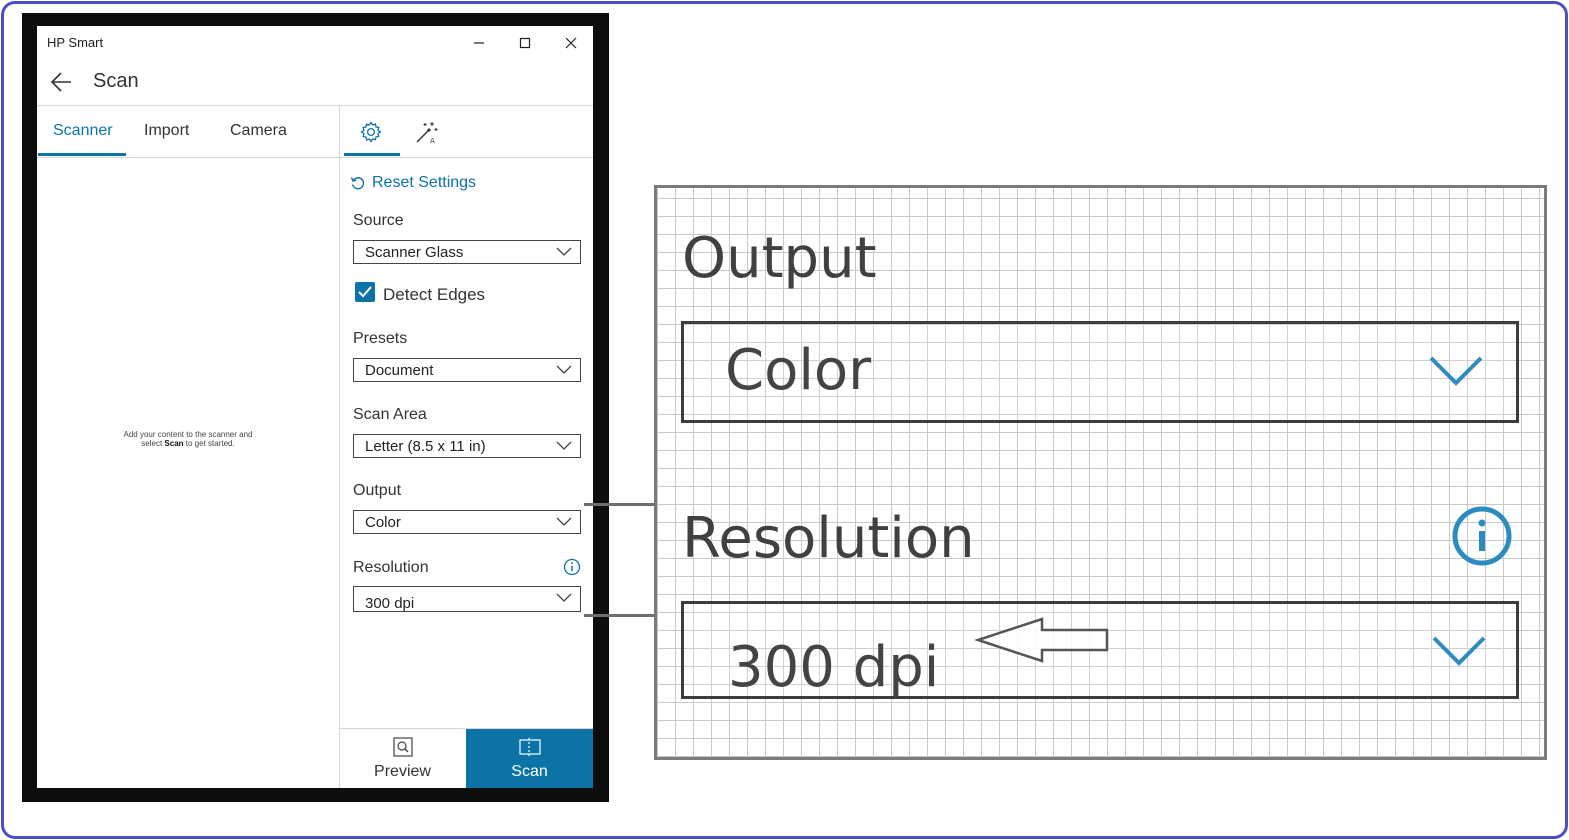 The image size is (1569, 840). Describe the element at coordinates (377, 490) in the screenshot. I see `output-label: Output` at that location.